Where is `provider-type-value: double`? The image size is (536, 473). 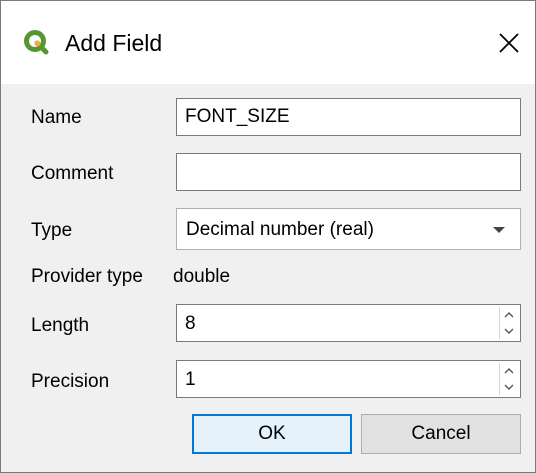 provider-type-value: double is located at coordinates (202, 276).